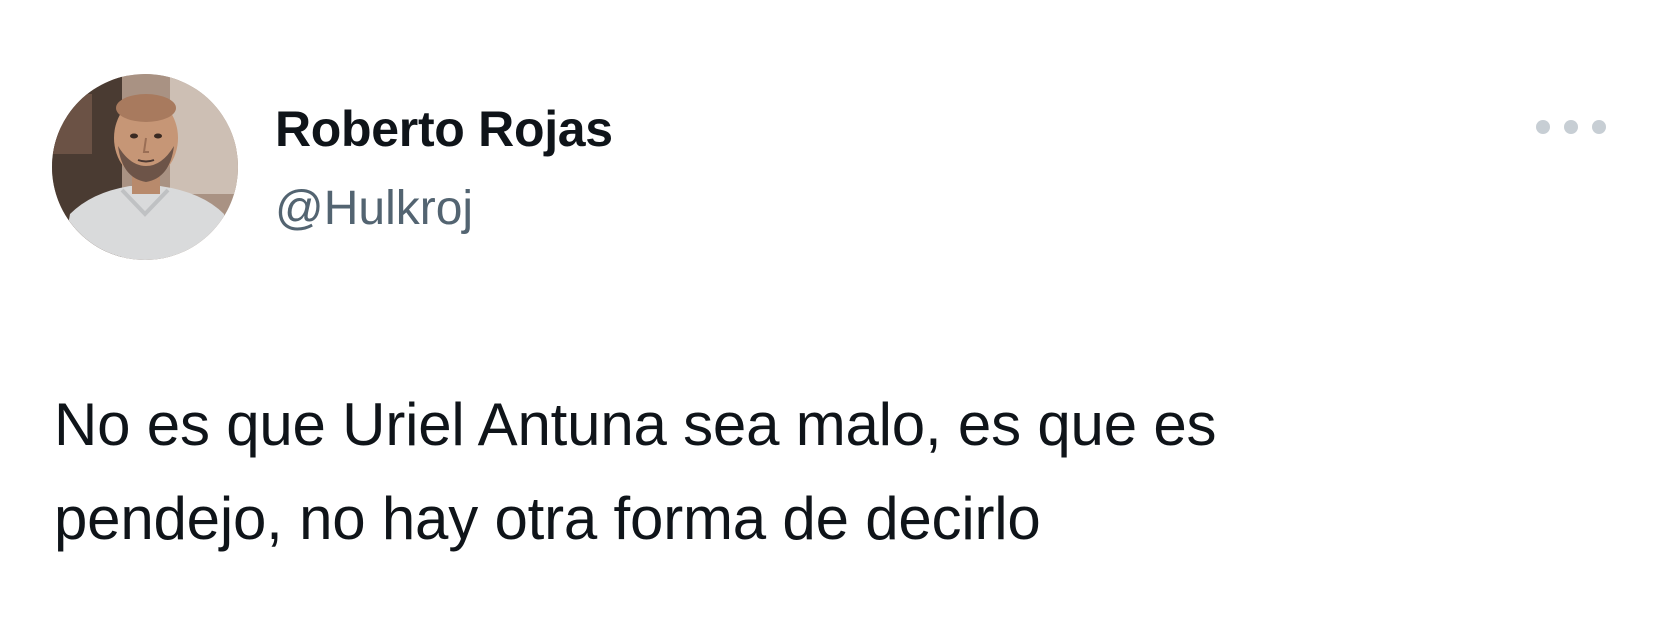  I want to click on more-options-button, so click(1571, 127).